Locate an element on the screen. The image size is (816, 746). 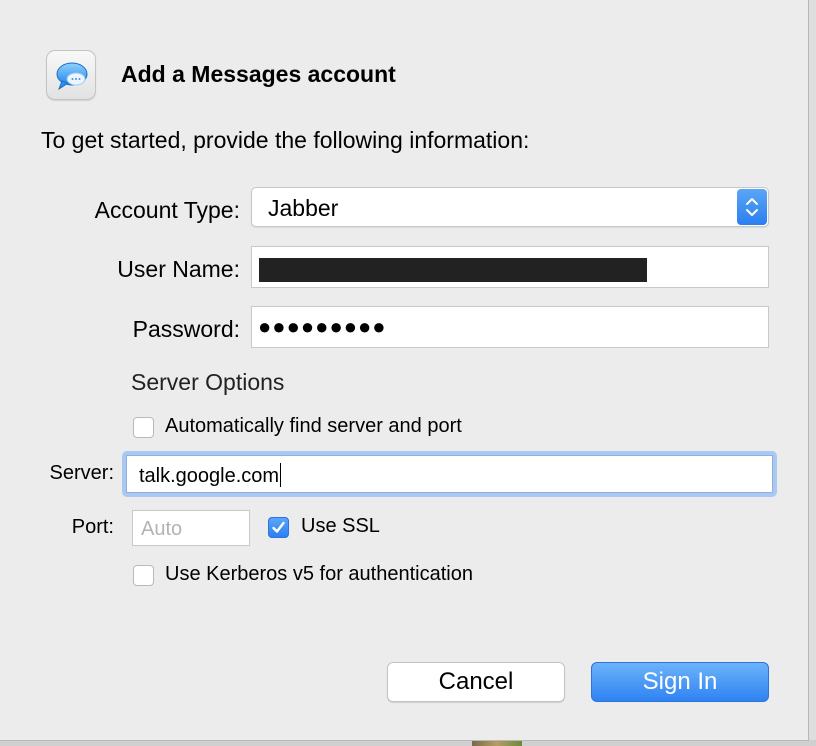
dialog-title: Add a Messages account is located at coordinates (258, 74).